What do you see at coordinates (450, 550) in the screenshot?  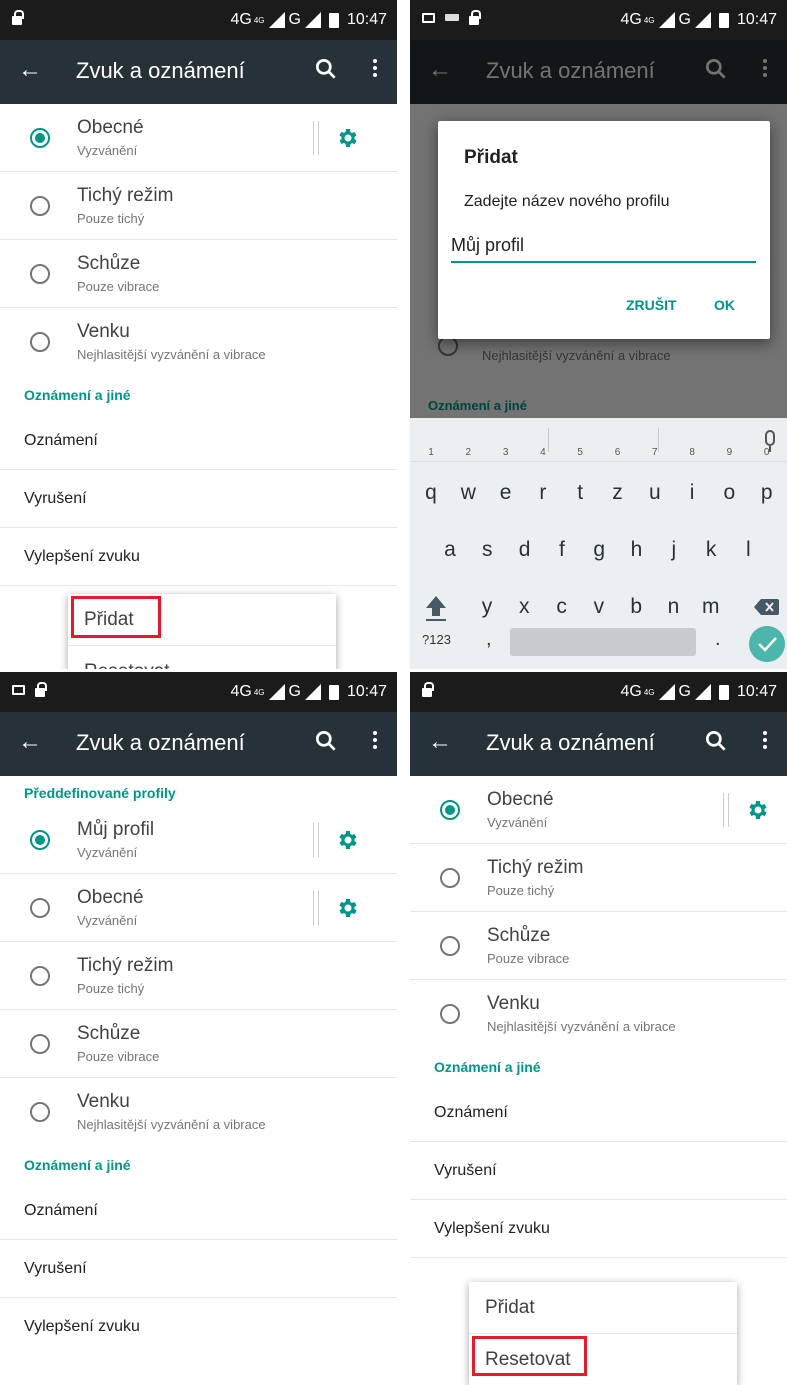 I see `key-a: a` at bounding box center [450, 550].